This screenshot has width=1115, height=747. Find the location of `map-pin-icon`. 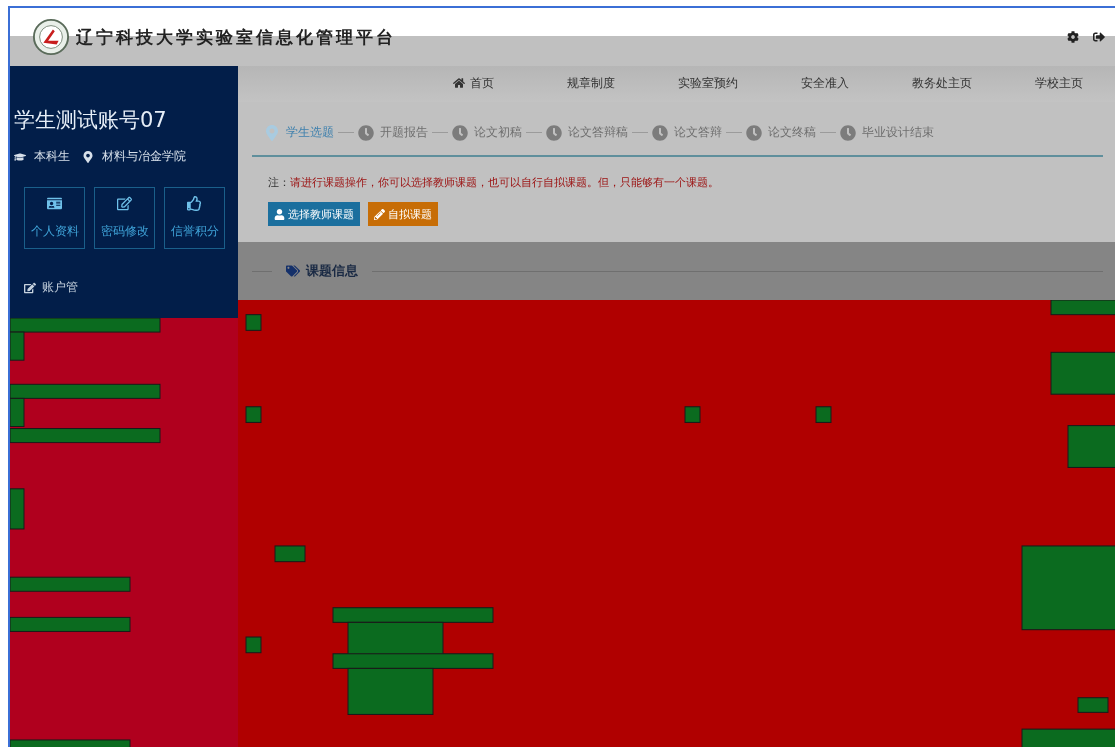

map-pin-icon is located at coordinates (88, 156).